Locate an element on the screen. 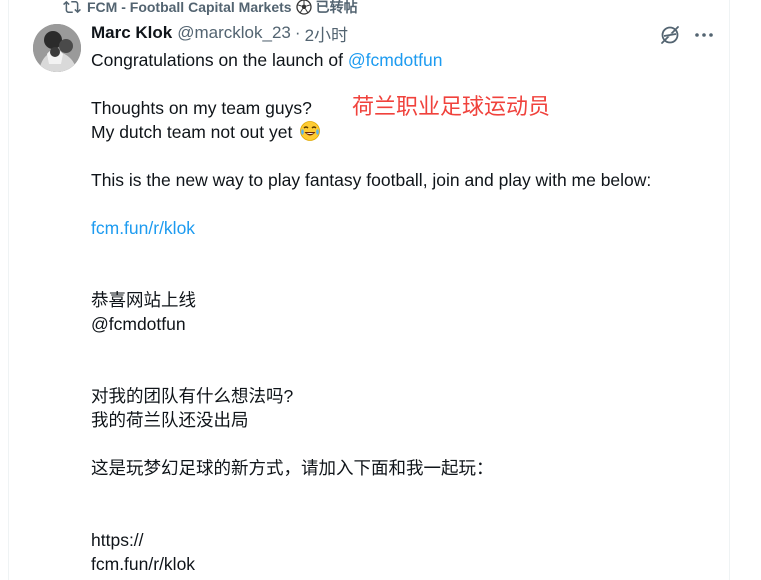 This screenshot has width=761, height=580. zh-congrats-line: 恭喜网站上线 is located at coordinates (143, 300).